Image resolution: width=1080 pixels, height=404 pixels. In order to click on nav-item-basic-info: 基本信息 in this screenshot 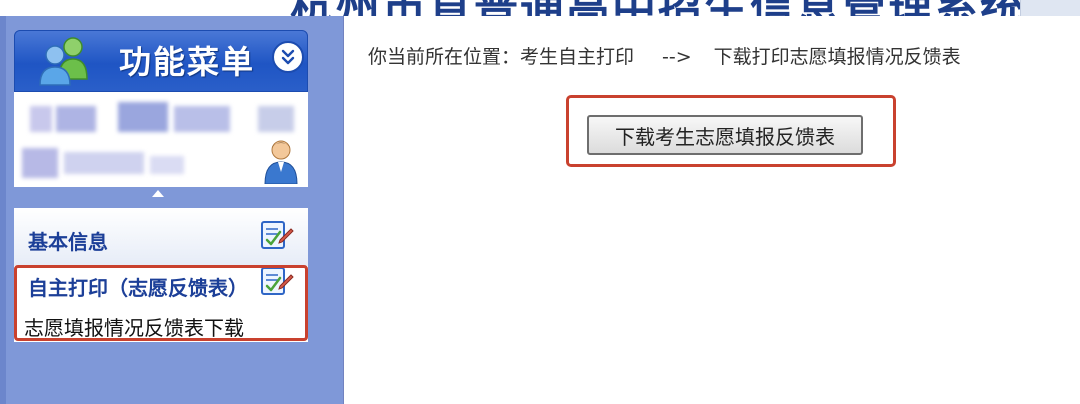, I will do `click(161, 237)`.